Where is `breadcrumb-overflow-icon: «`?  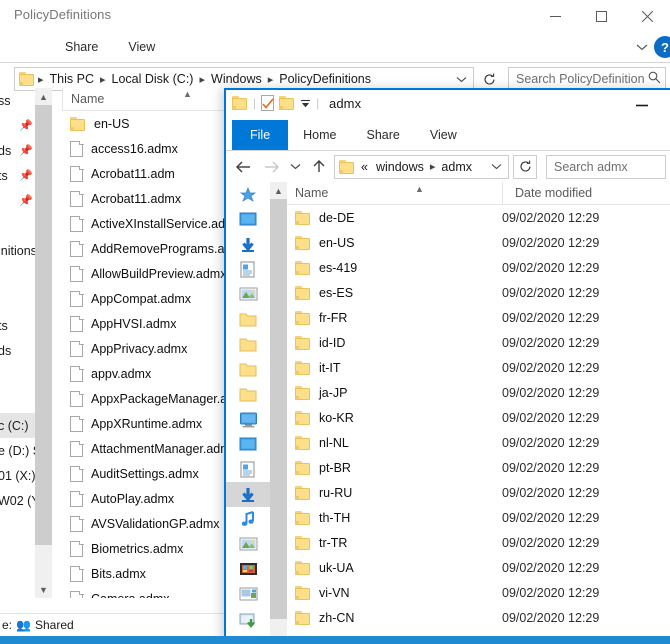
breadcrumb-overflow-icon: « is located at coordinates (364, 167).